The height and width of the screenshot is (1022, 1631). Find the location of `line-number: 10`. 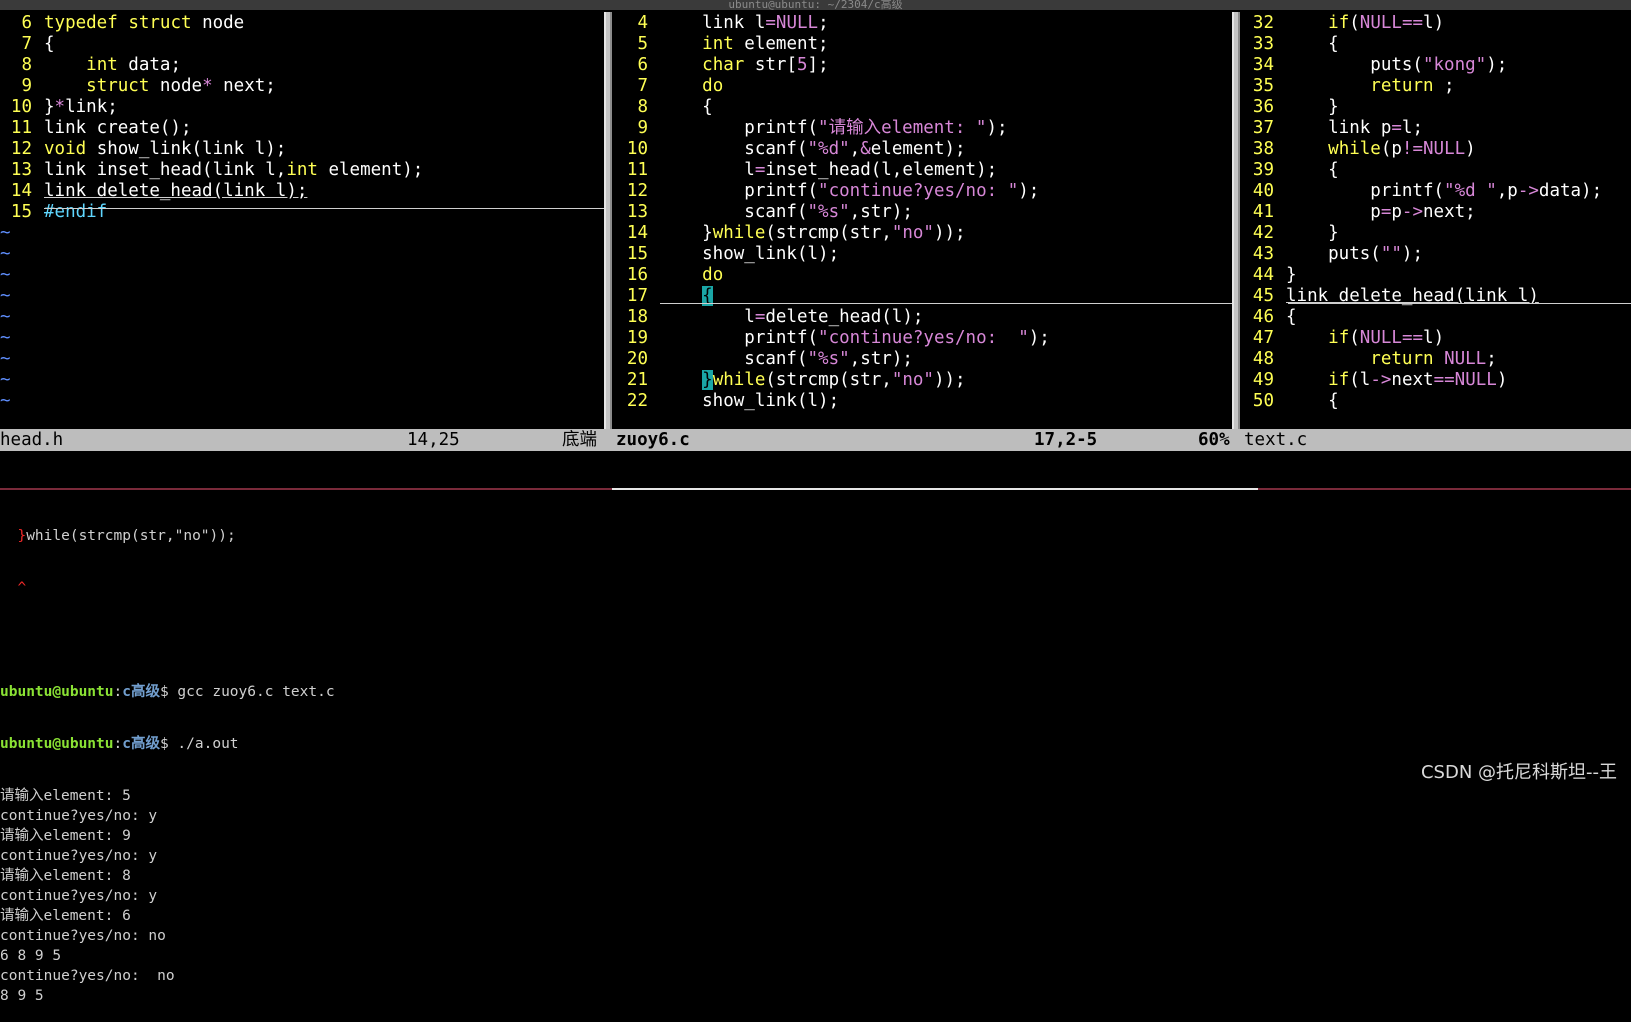

line-number: 10 is located at coordinates (21, 107).